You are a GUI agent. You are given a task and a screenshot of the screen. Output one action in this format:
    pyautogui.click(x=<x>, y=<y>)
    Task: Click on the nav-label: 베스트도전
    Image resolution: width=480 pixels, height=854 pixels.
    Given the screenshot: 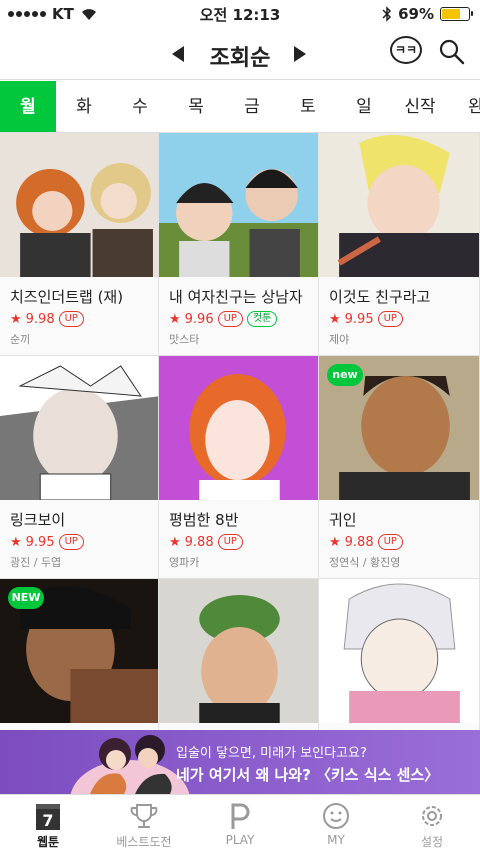 What is the action you would take?
    pyautogui.click(x=144, y=842)
    